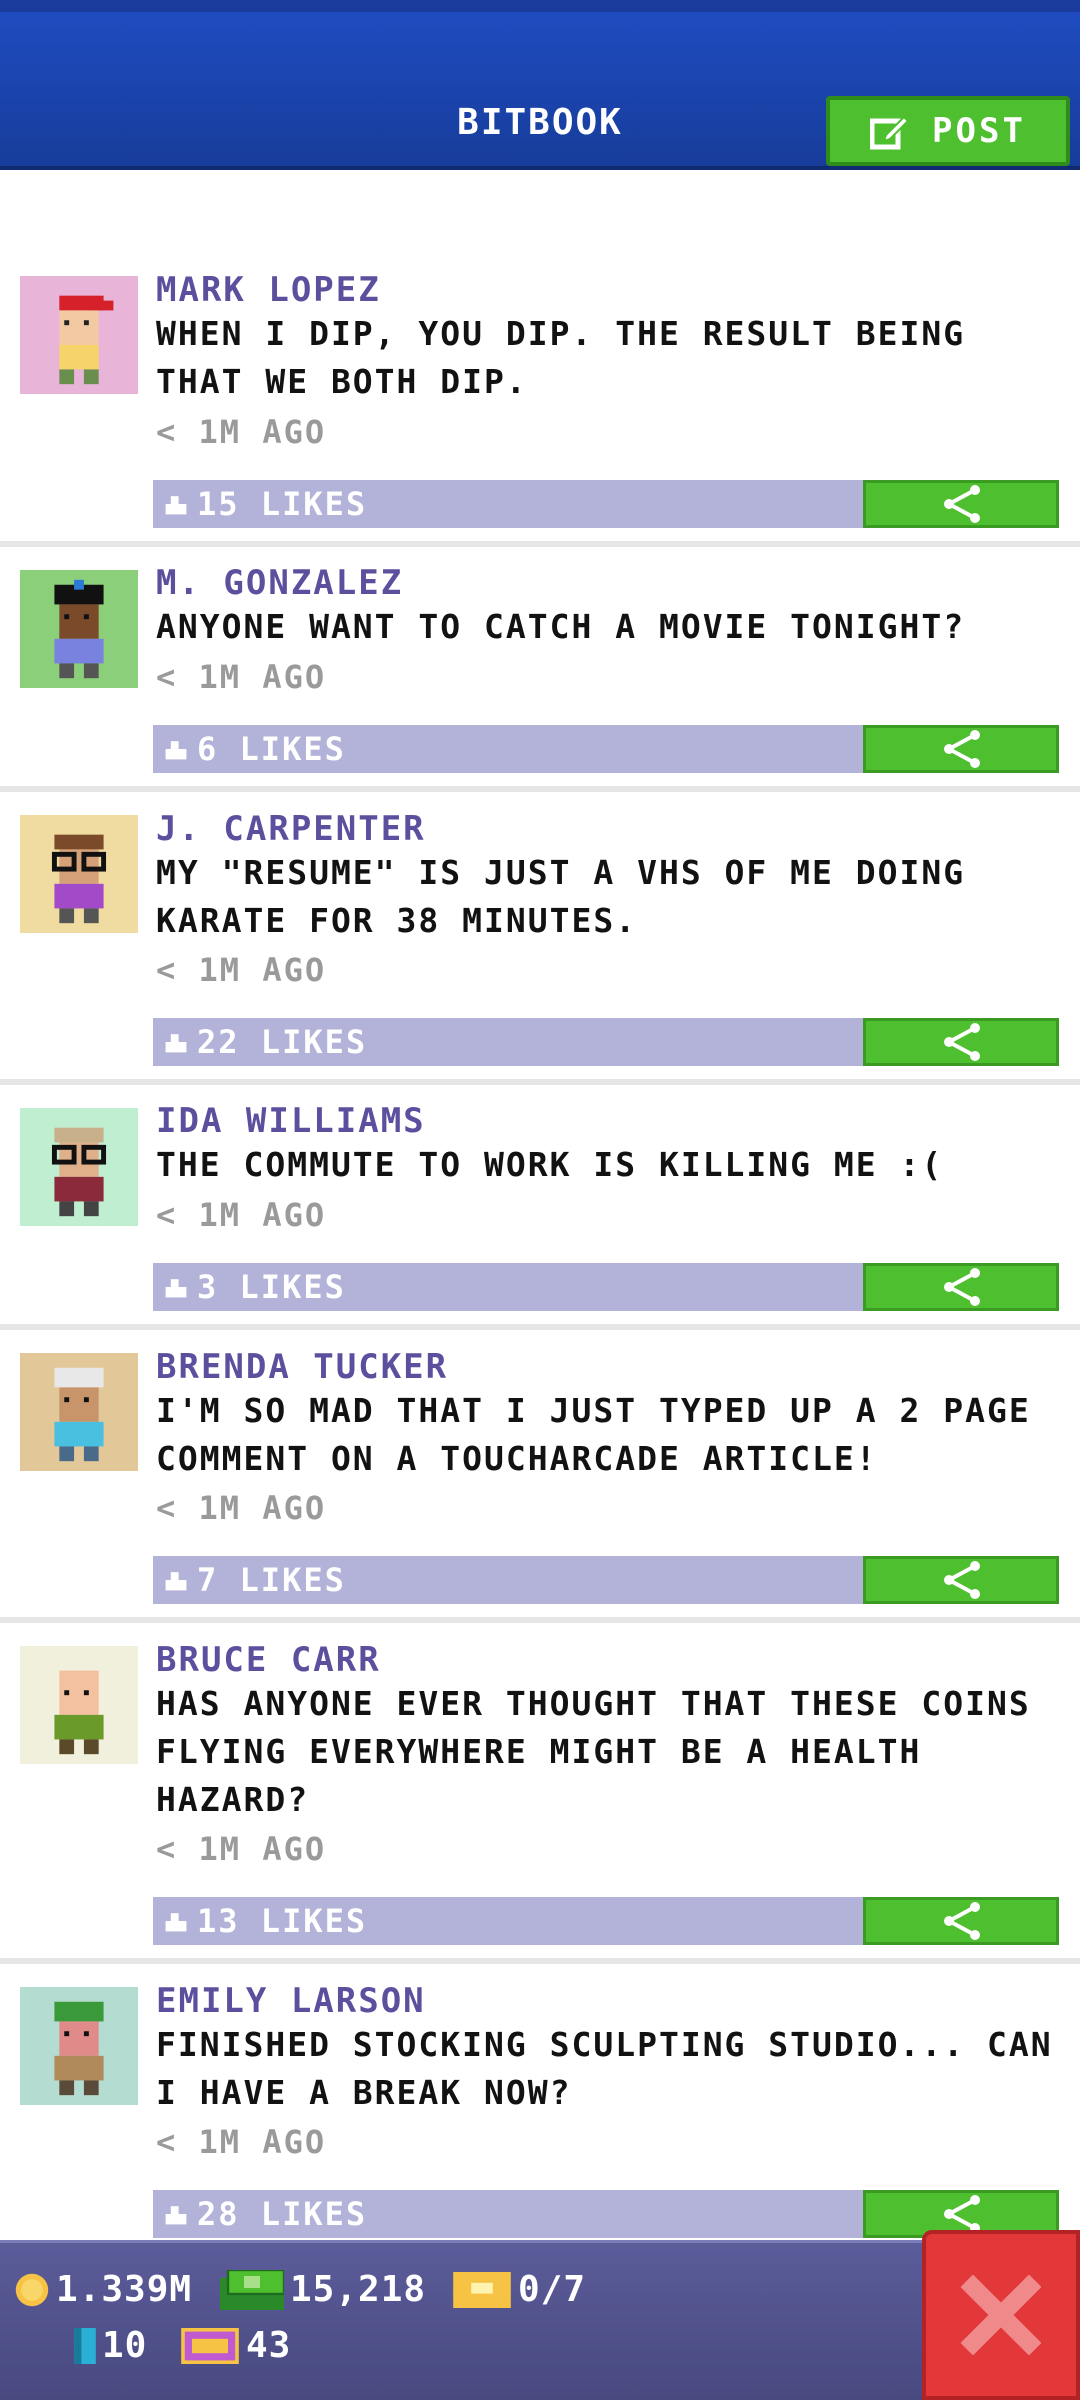 The image size is (1080, 2400). I want to click on post-author: J. CARPENTER, so click(291, 829).